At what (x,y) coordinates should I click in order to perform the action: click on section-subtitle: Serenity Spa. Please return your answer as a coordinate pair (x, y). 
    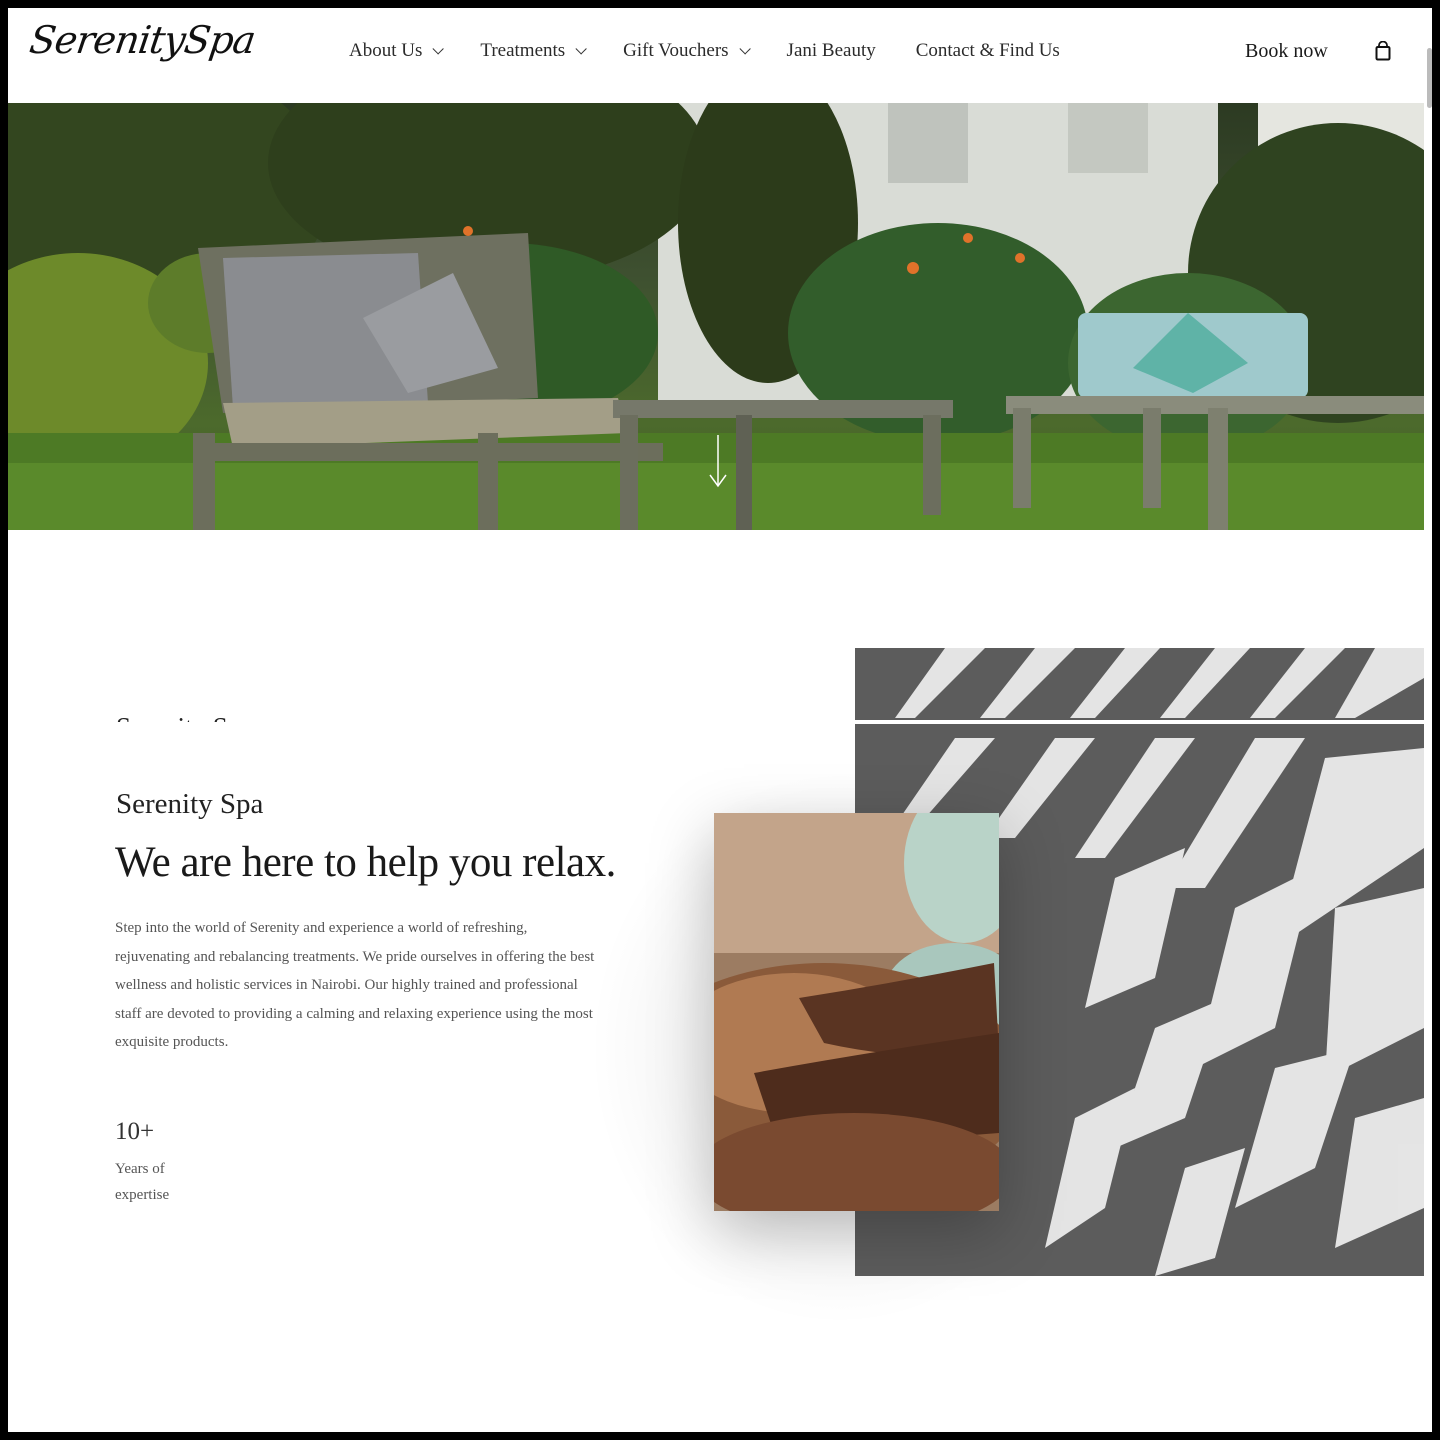
    Looking at the image, I should click on (190, 804).